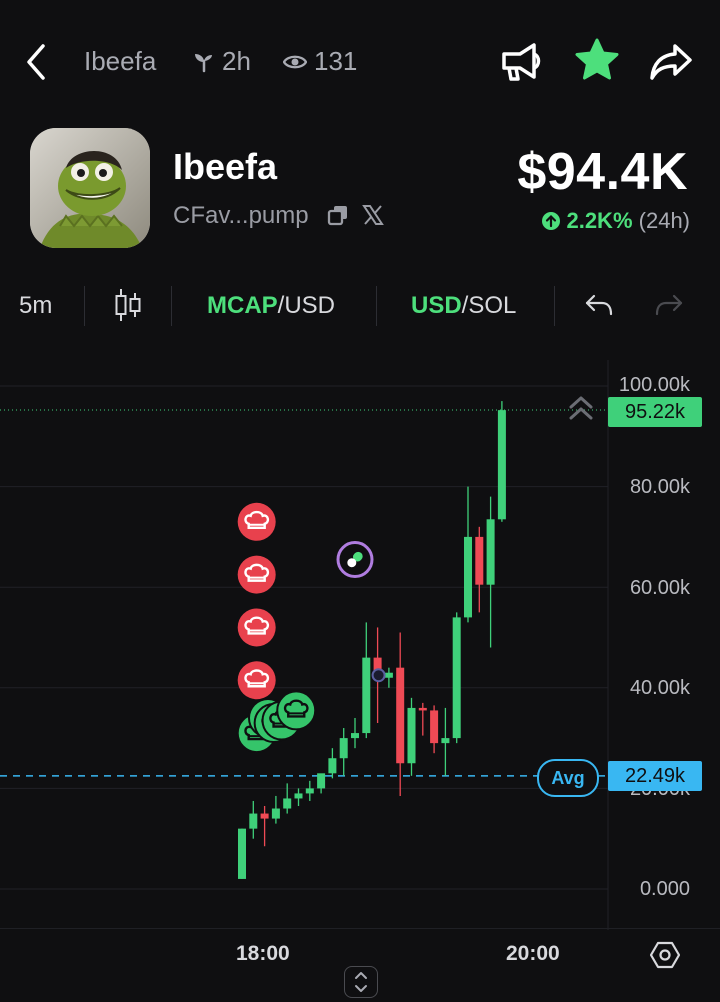  I want to click on y-axis-label: 40.00k, so click(659, 688).